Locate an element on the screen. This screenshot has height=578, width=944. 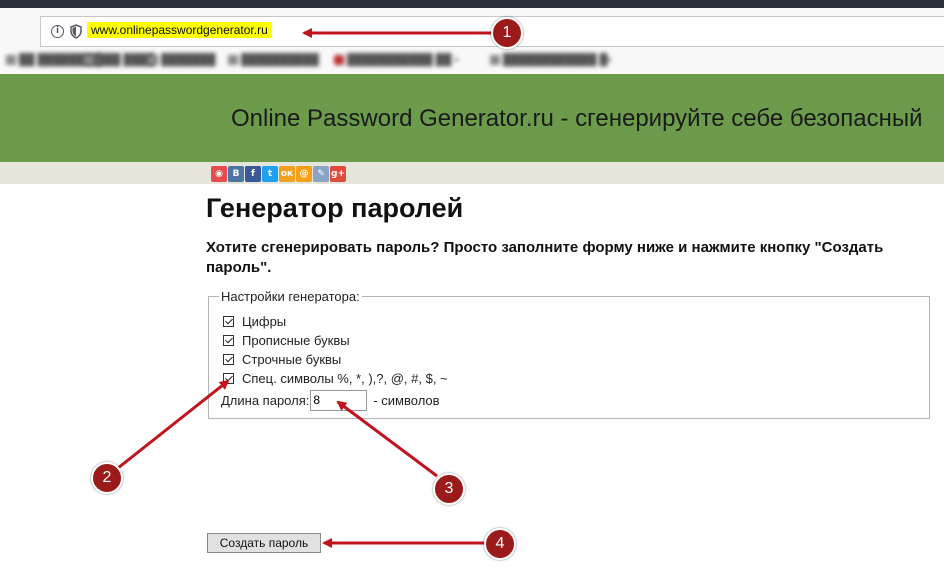
twitter-icon: t is located at coordinates (270, 174).